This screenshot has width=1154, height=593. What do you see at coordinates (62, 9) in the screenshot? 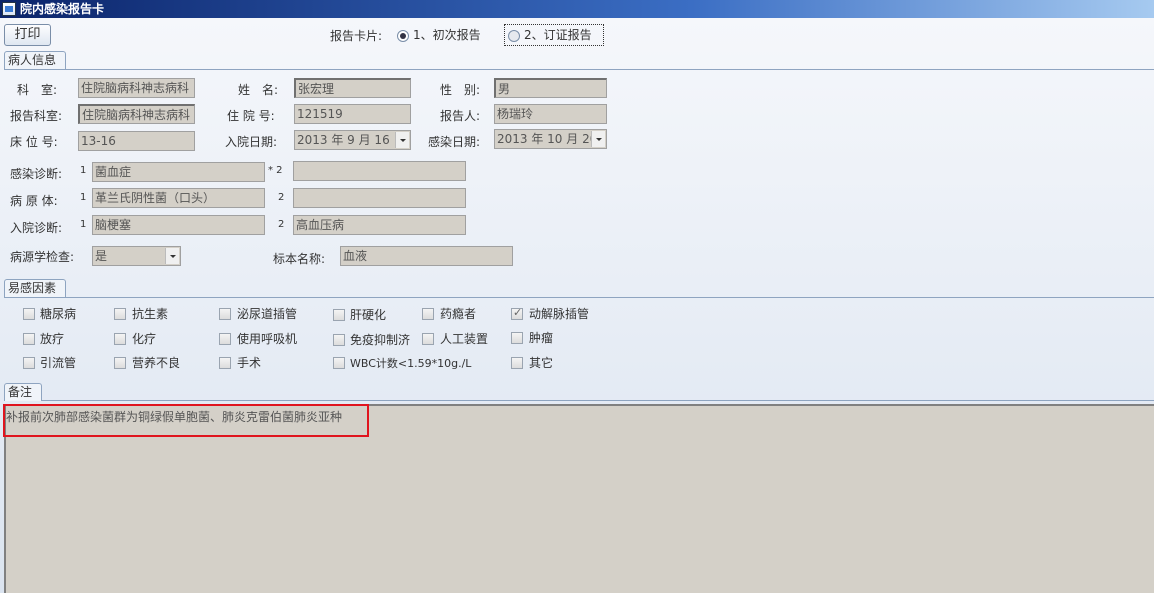
I see `window-title: 院内感染报告卡` at bounding box center [62, 9].